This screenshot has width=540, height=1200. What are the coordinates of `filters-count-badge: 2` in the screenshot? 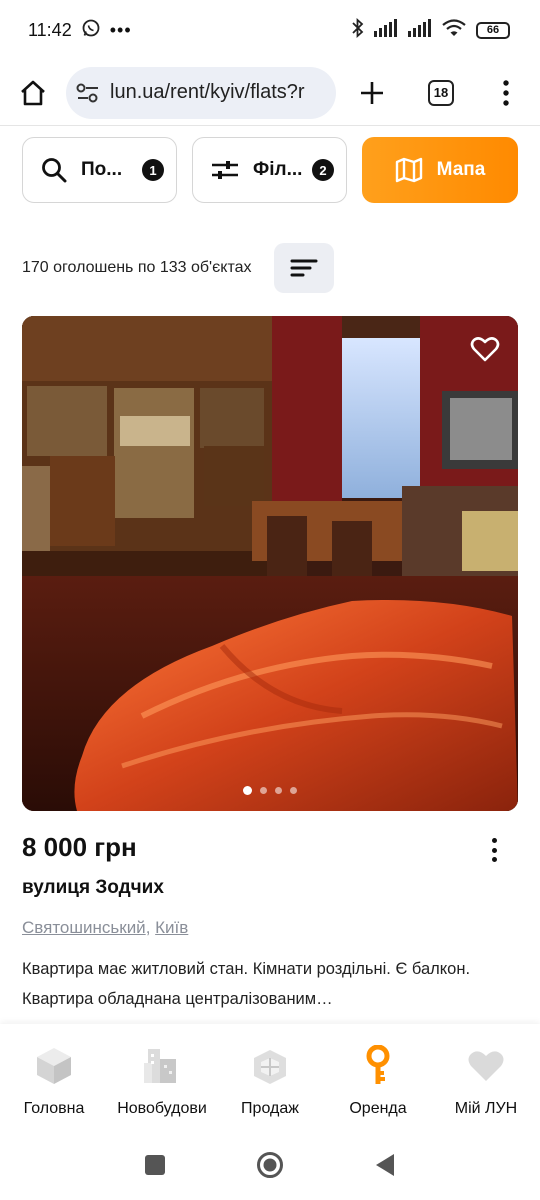 It's located at (323, 170).